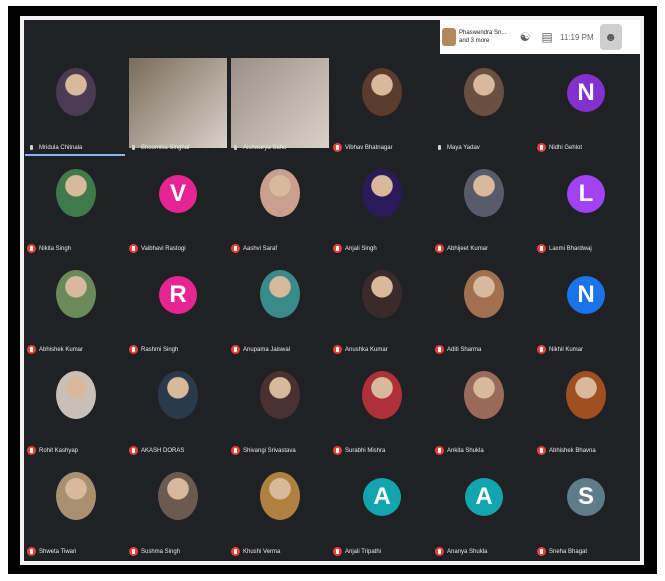 This screenshot has height=581, width=665. What do you see at coordinates (360, 349) in the screenshot?
I see `participant-name-row: Anushka Kumar` at bounding box center [360, 349].